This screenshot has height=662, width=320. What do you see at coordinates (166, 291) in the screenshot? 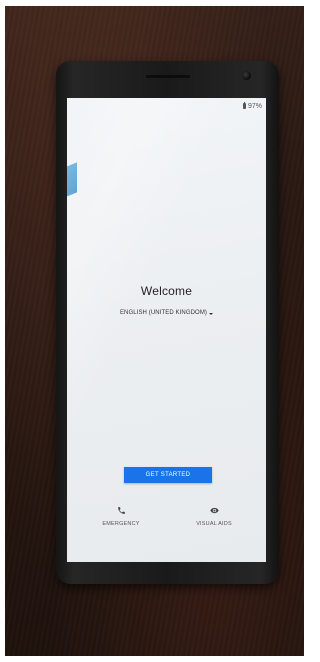
I see `welcome-title: Welcome` at bounding box center [166, 291].